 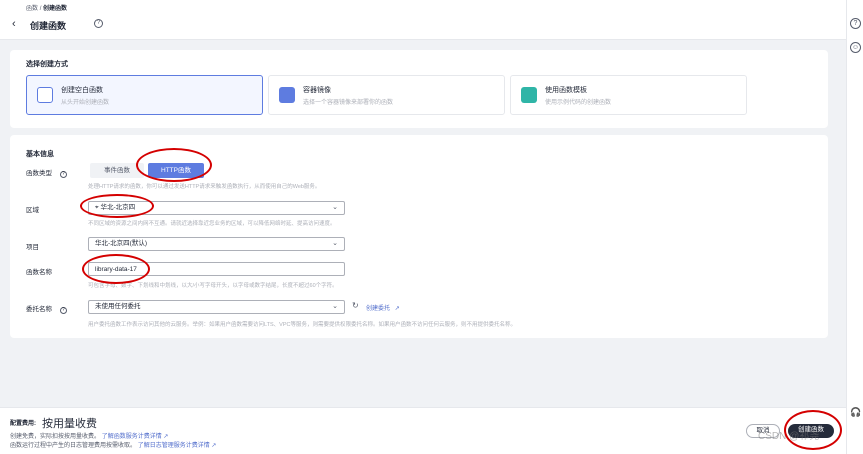 What do you see at coordinates (789, 436) in the screenshot?
I see `watermark: CSDN @祁尧` at bounding box center [789, 436].